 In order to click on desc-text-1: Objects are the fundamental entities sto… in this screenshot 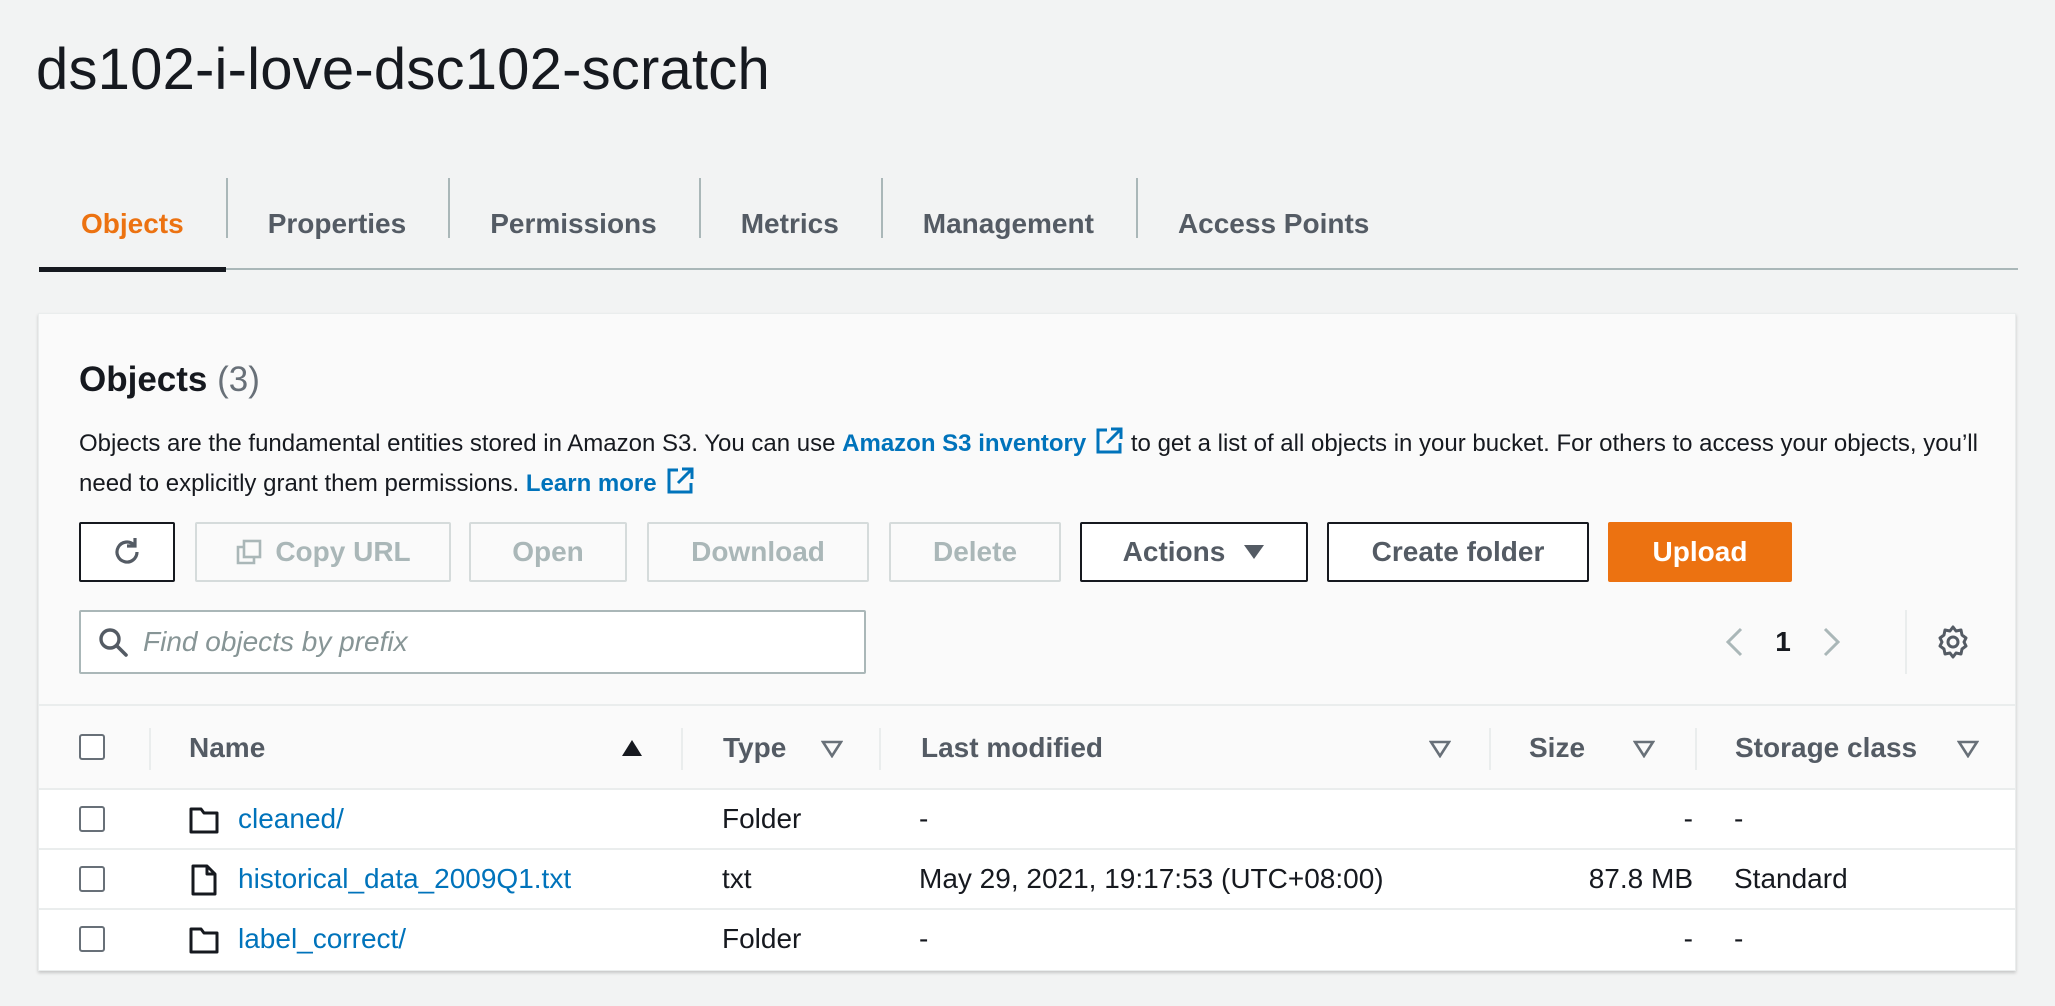, I will do `click(461, 443)`.